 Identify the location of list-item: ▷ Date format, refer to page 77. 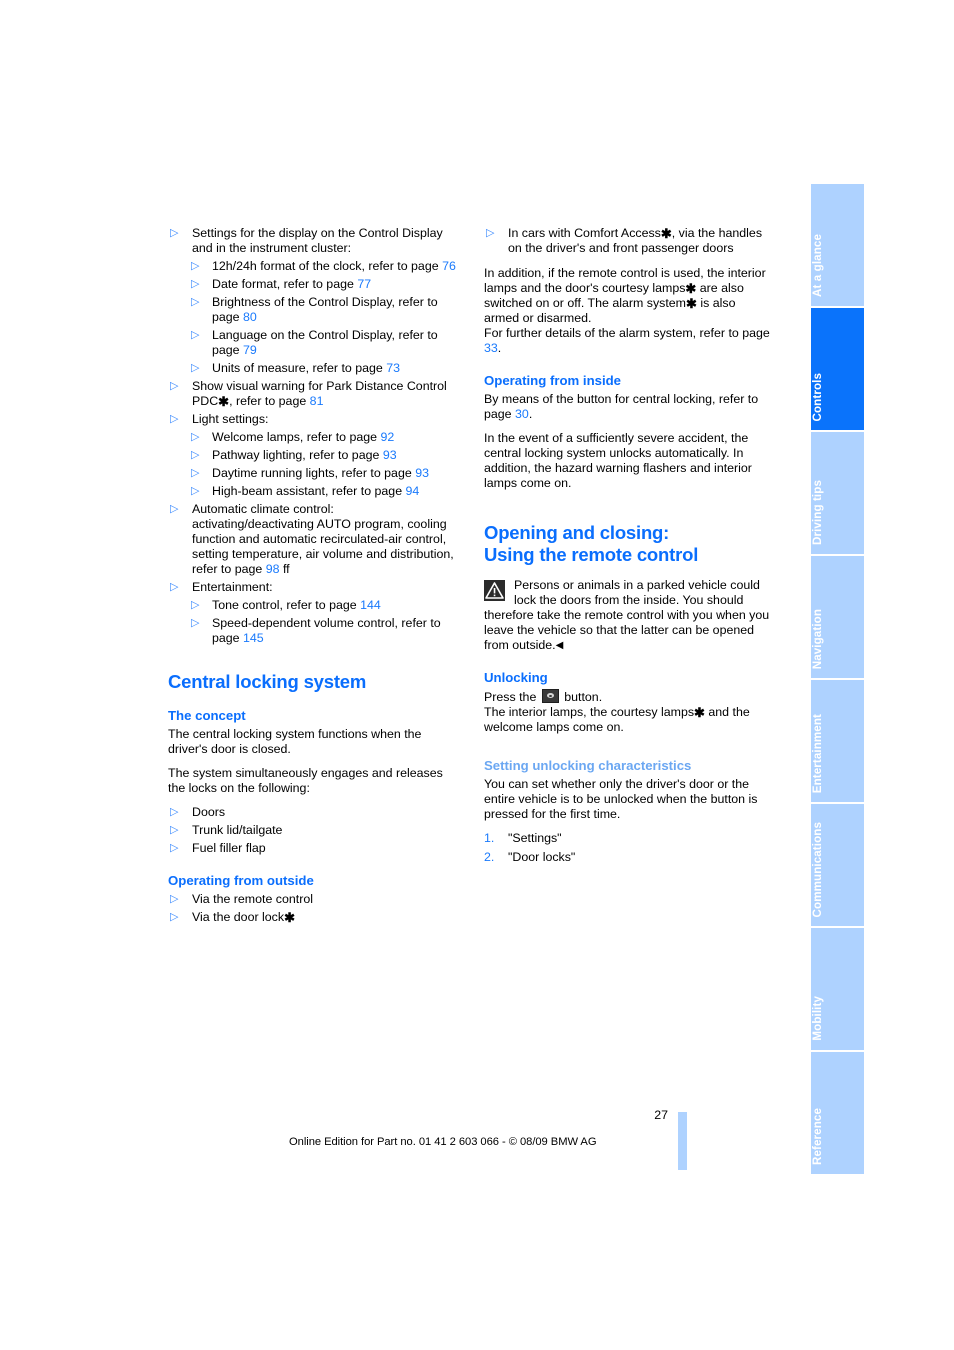
(324, 284).